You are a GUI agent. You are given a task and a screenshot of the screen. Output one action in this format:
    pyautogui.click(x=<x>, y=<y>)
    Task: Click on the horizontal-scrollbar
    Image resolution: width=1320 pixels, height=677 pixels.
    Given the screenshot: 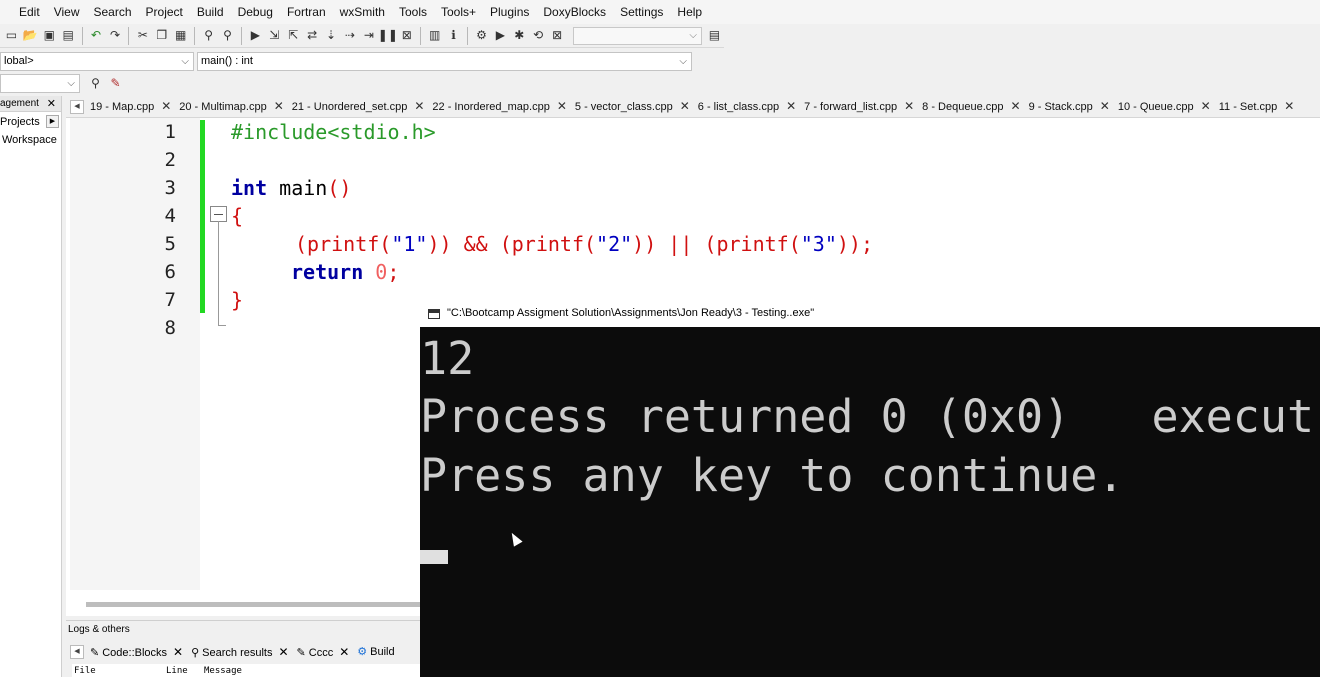 What is the action you would take?
    pyautogui.click(x=256, y=604)
    